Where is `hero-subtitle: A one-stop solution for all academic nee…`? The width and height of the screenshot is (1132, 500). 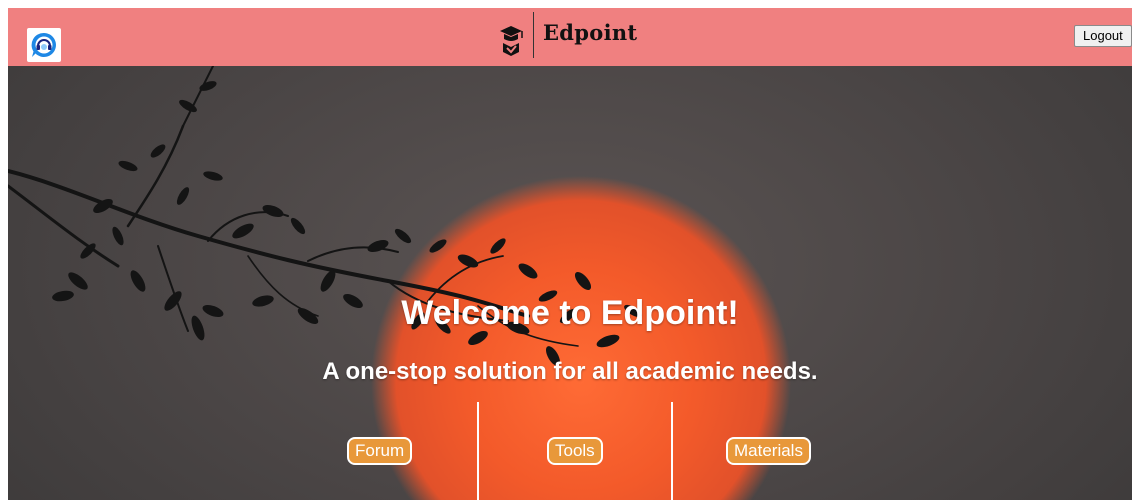
hero-subtitle: A one-stop solution for all academic nee… is located at coordinates (570, 371).